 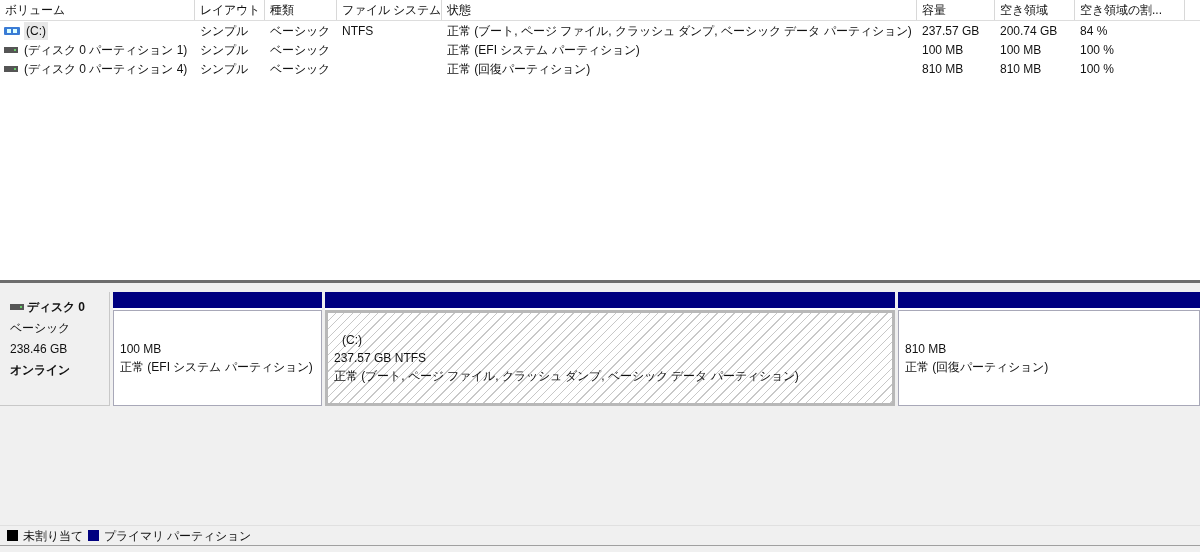 I want to click on table-cell: (ディスク 0 パーティション 4), so click(x=106, y=68).